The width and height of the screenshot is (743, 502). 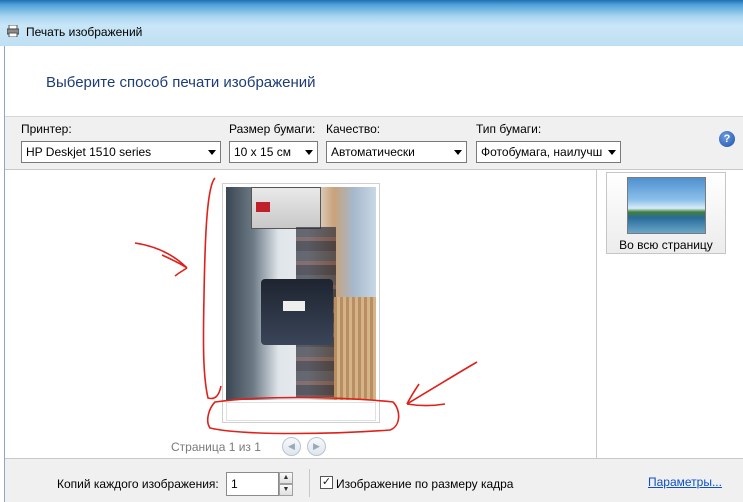 I want to click on paper-type-select: Фотобумага, наилучш, so click(x=548, y=152).